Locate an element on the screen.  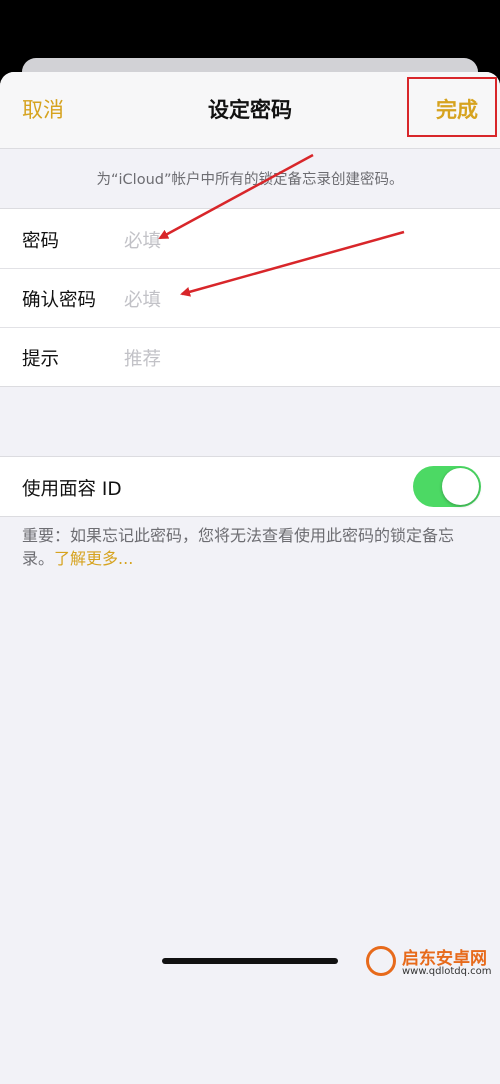
watermark-logo-icon is located at coordinates (381, 961).